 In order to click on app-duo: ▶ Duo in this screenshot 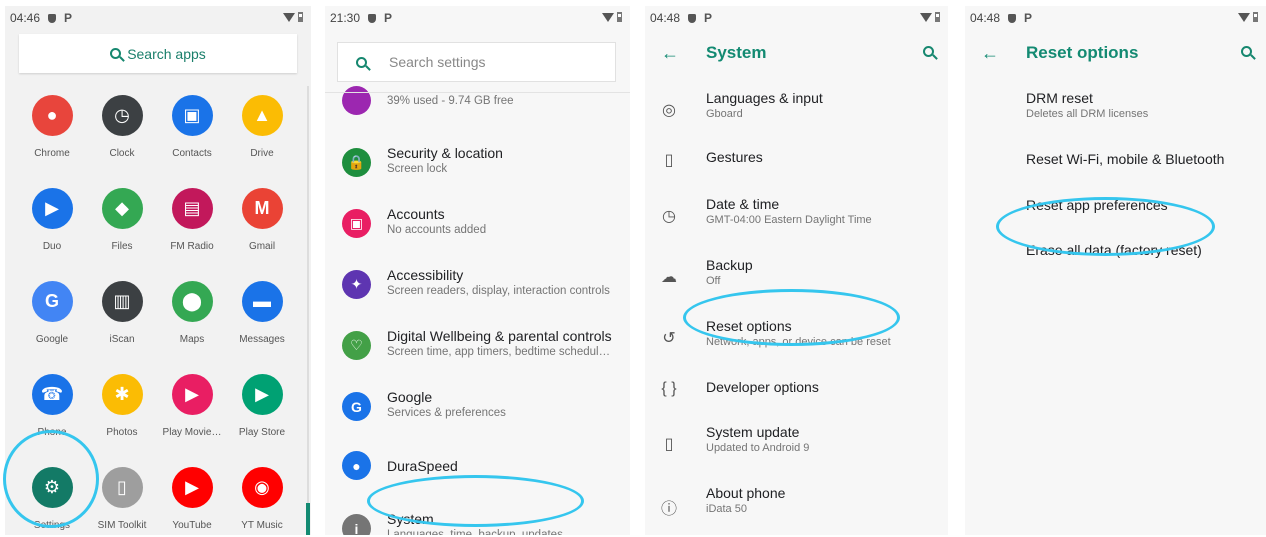, I will do `click(52, 231)`.